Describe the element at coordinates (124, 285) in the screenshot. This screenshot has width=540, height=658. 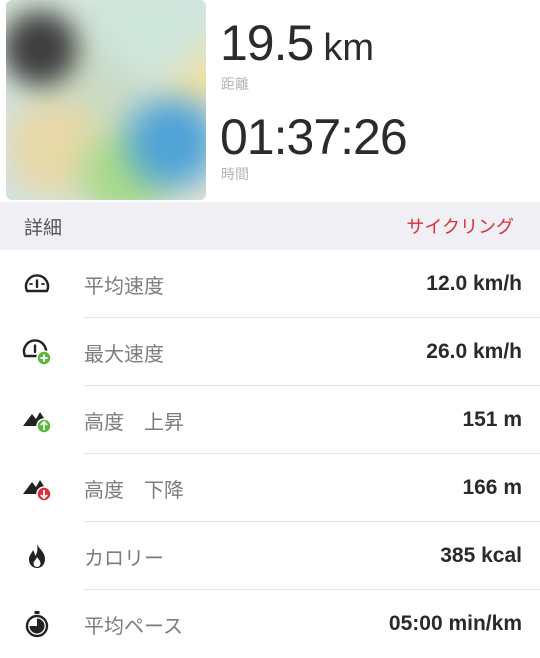
I see `stat-label: 平均速度` at that location.